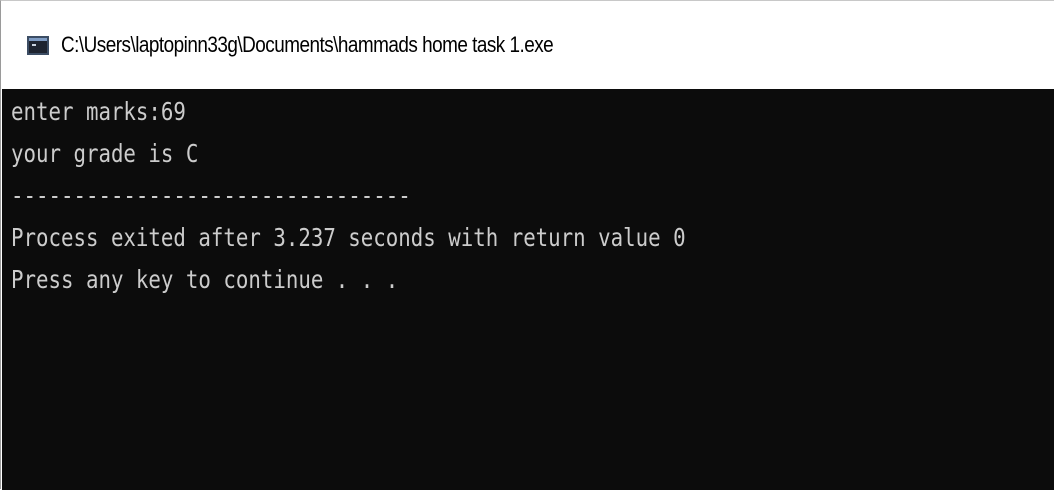 This screenshot has height=490, width=1054. What do you see at coordinates (205, 279) in the screenshot?
I see `console-line-press-any-key: Press any key to continue . . .` at bounding box center [205, 279].